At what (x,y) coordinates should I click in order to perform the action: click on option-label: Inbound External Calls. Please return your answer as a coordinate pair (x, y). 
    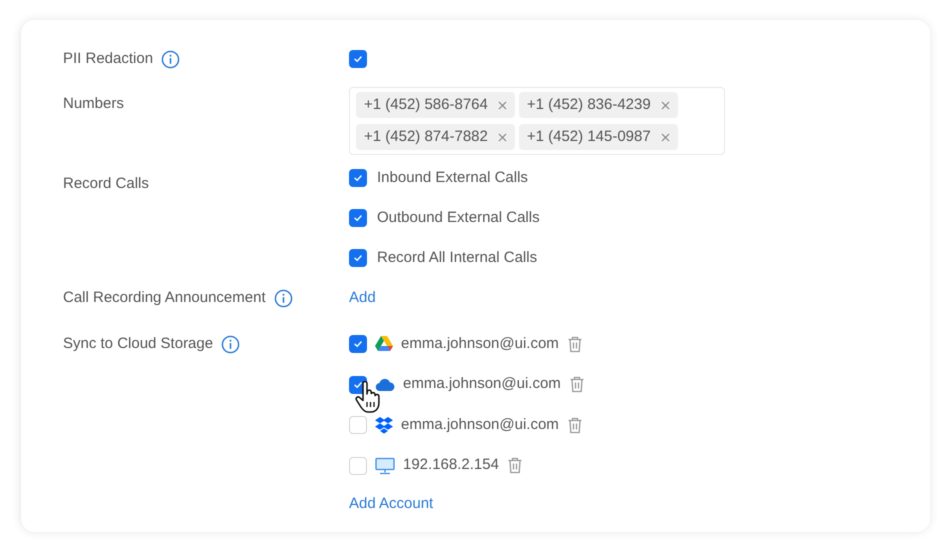
    Looking at the image, I should click on (452, 178).